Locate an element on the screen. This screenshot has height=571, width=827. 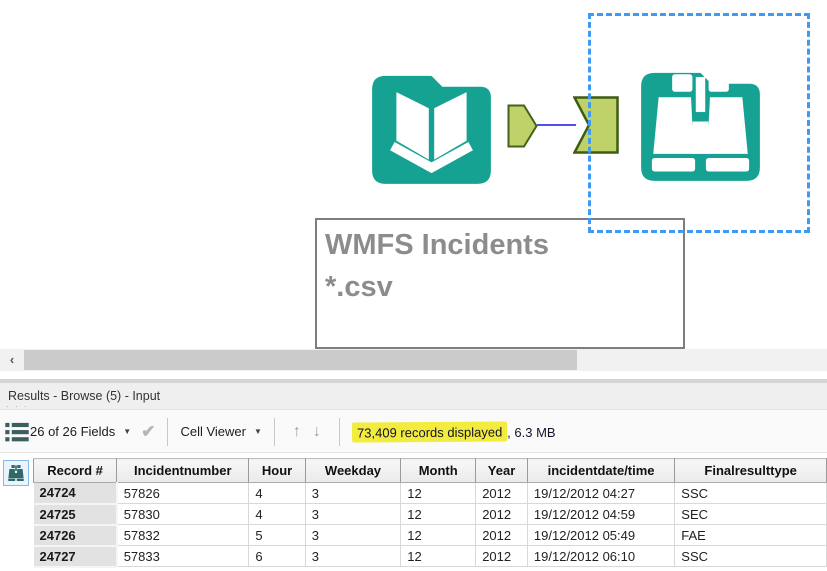
table-row: 24727 57833 6 3 12 2012 19/12/2012 06:10 SSC is located at coordinates (430, 556).